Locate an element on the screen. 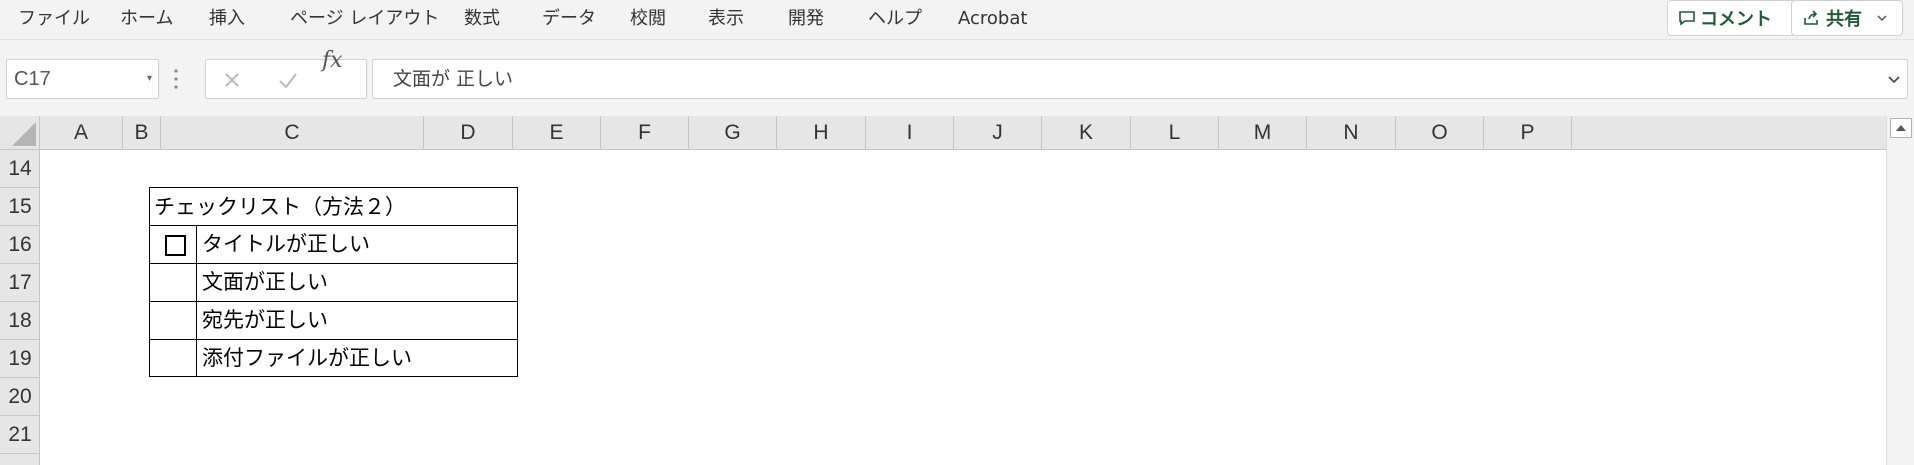 The height and width of the screenshot is (465, 1914). tab-review: 校閲 is located at coordinates (648, 20).